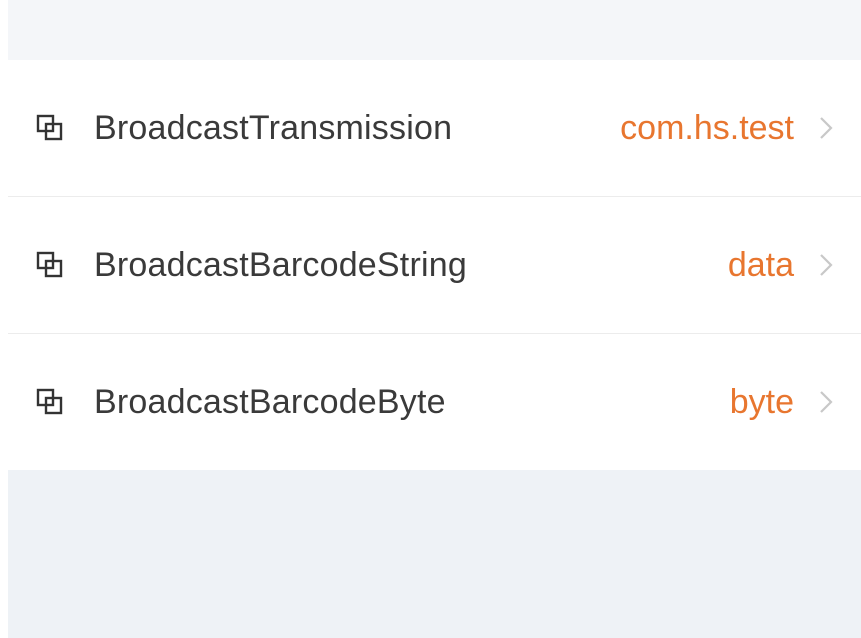 This screenshot has width=861, height=638. I want to click on setting-value: byte, so click(761, 401).